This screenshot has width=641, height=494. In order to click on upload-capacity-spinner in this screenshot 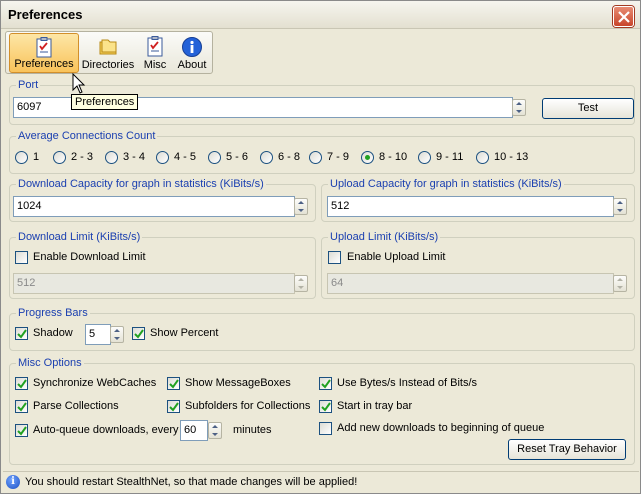, I will do `click(620, 206)`.